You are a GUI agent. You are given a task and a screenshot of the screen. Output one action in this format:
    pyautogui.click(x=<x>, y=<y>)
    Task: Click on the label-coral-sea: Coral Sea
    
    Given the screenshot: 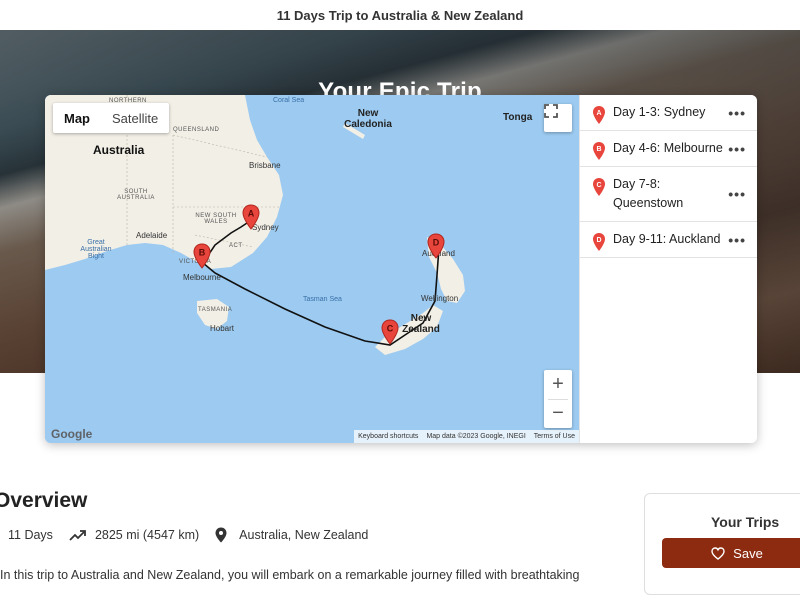 What is the action you would take?
    pyautogui.click(x=289, y=100)
    